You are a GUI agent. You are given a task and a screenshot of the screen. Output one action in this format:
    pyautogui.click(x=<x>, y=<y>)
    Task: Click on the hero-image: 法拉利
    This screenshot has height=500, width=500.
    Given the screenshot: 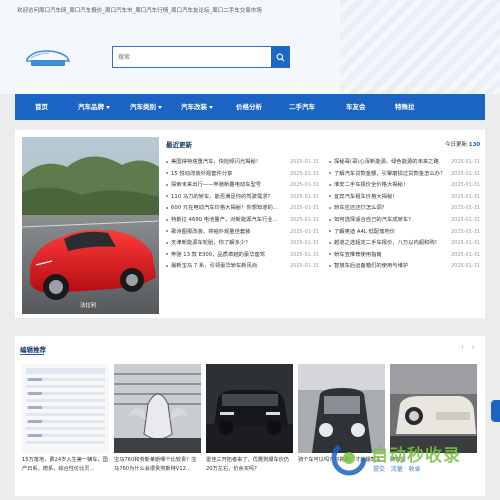 What is the action you would take?
    pyautogui.click(x=90, y=225)
    